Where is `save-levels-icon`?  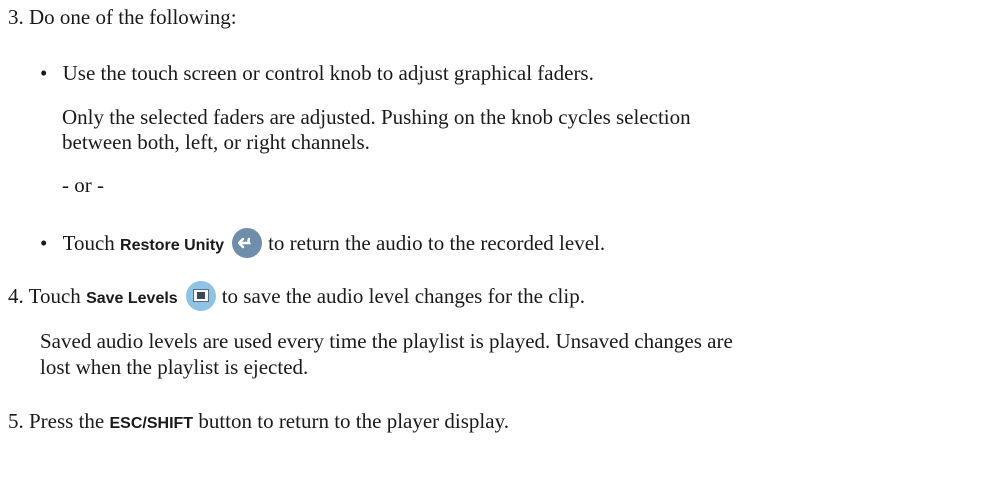
save-levels-icon is located at coordinates (200, 296).